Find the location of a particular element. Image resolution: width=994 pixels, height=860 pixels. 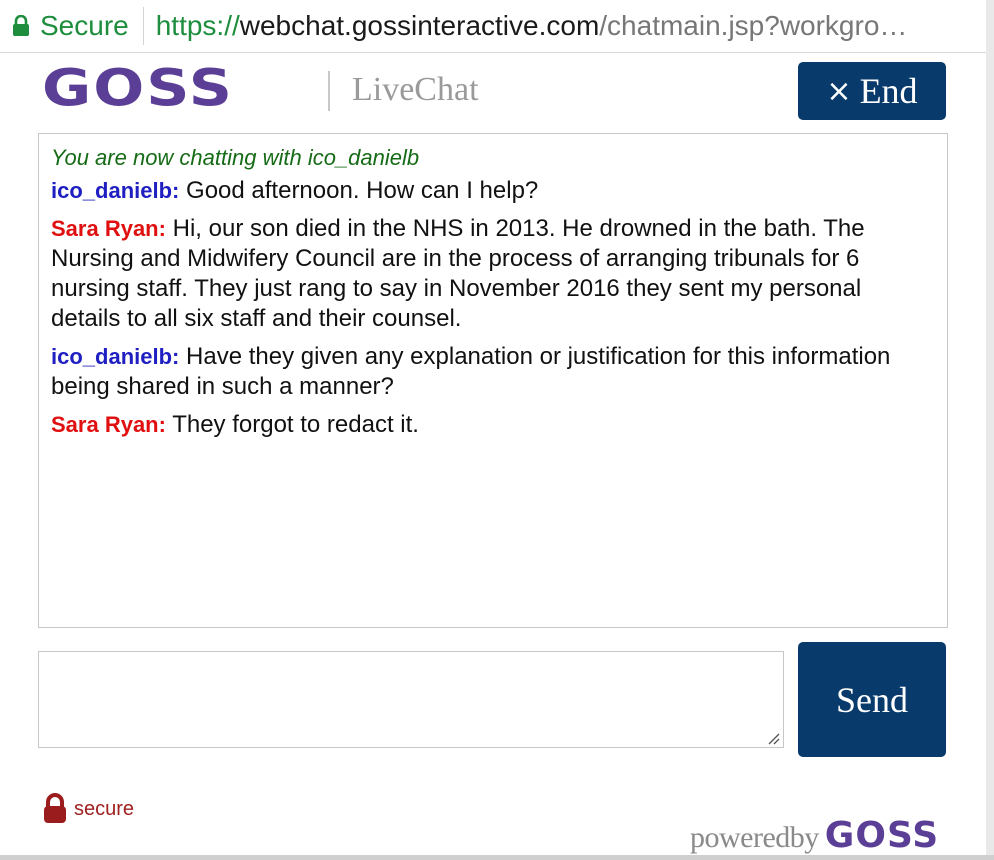

logo-divider is located at coordinates (329, 91).